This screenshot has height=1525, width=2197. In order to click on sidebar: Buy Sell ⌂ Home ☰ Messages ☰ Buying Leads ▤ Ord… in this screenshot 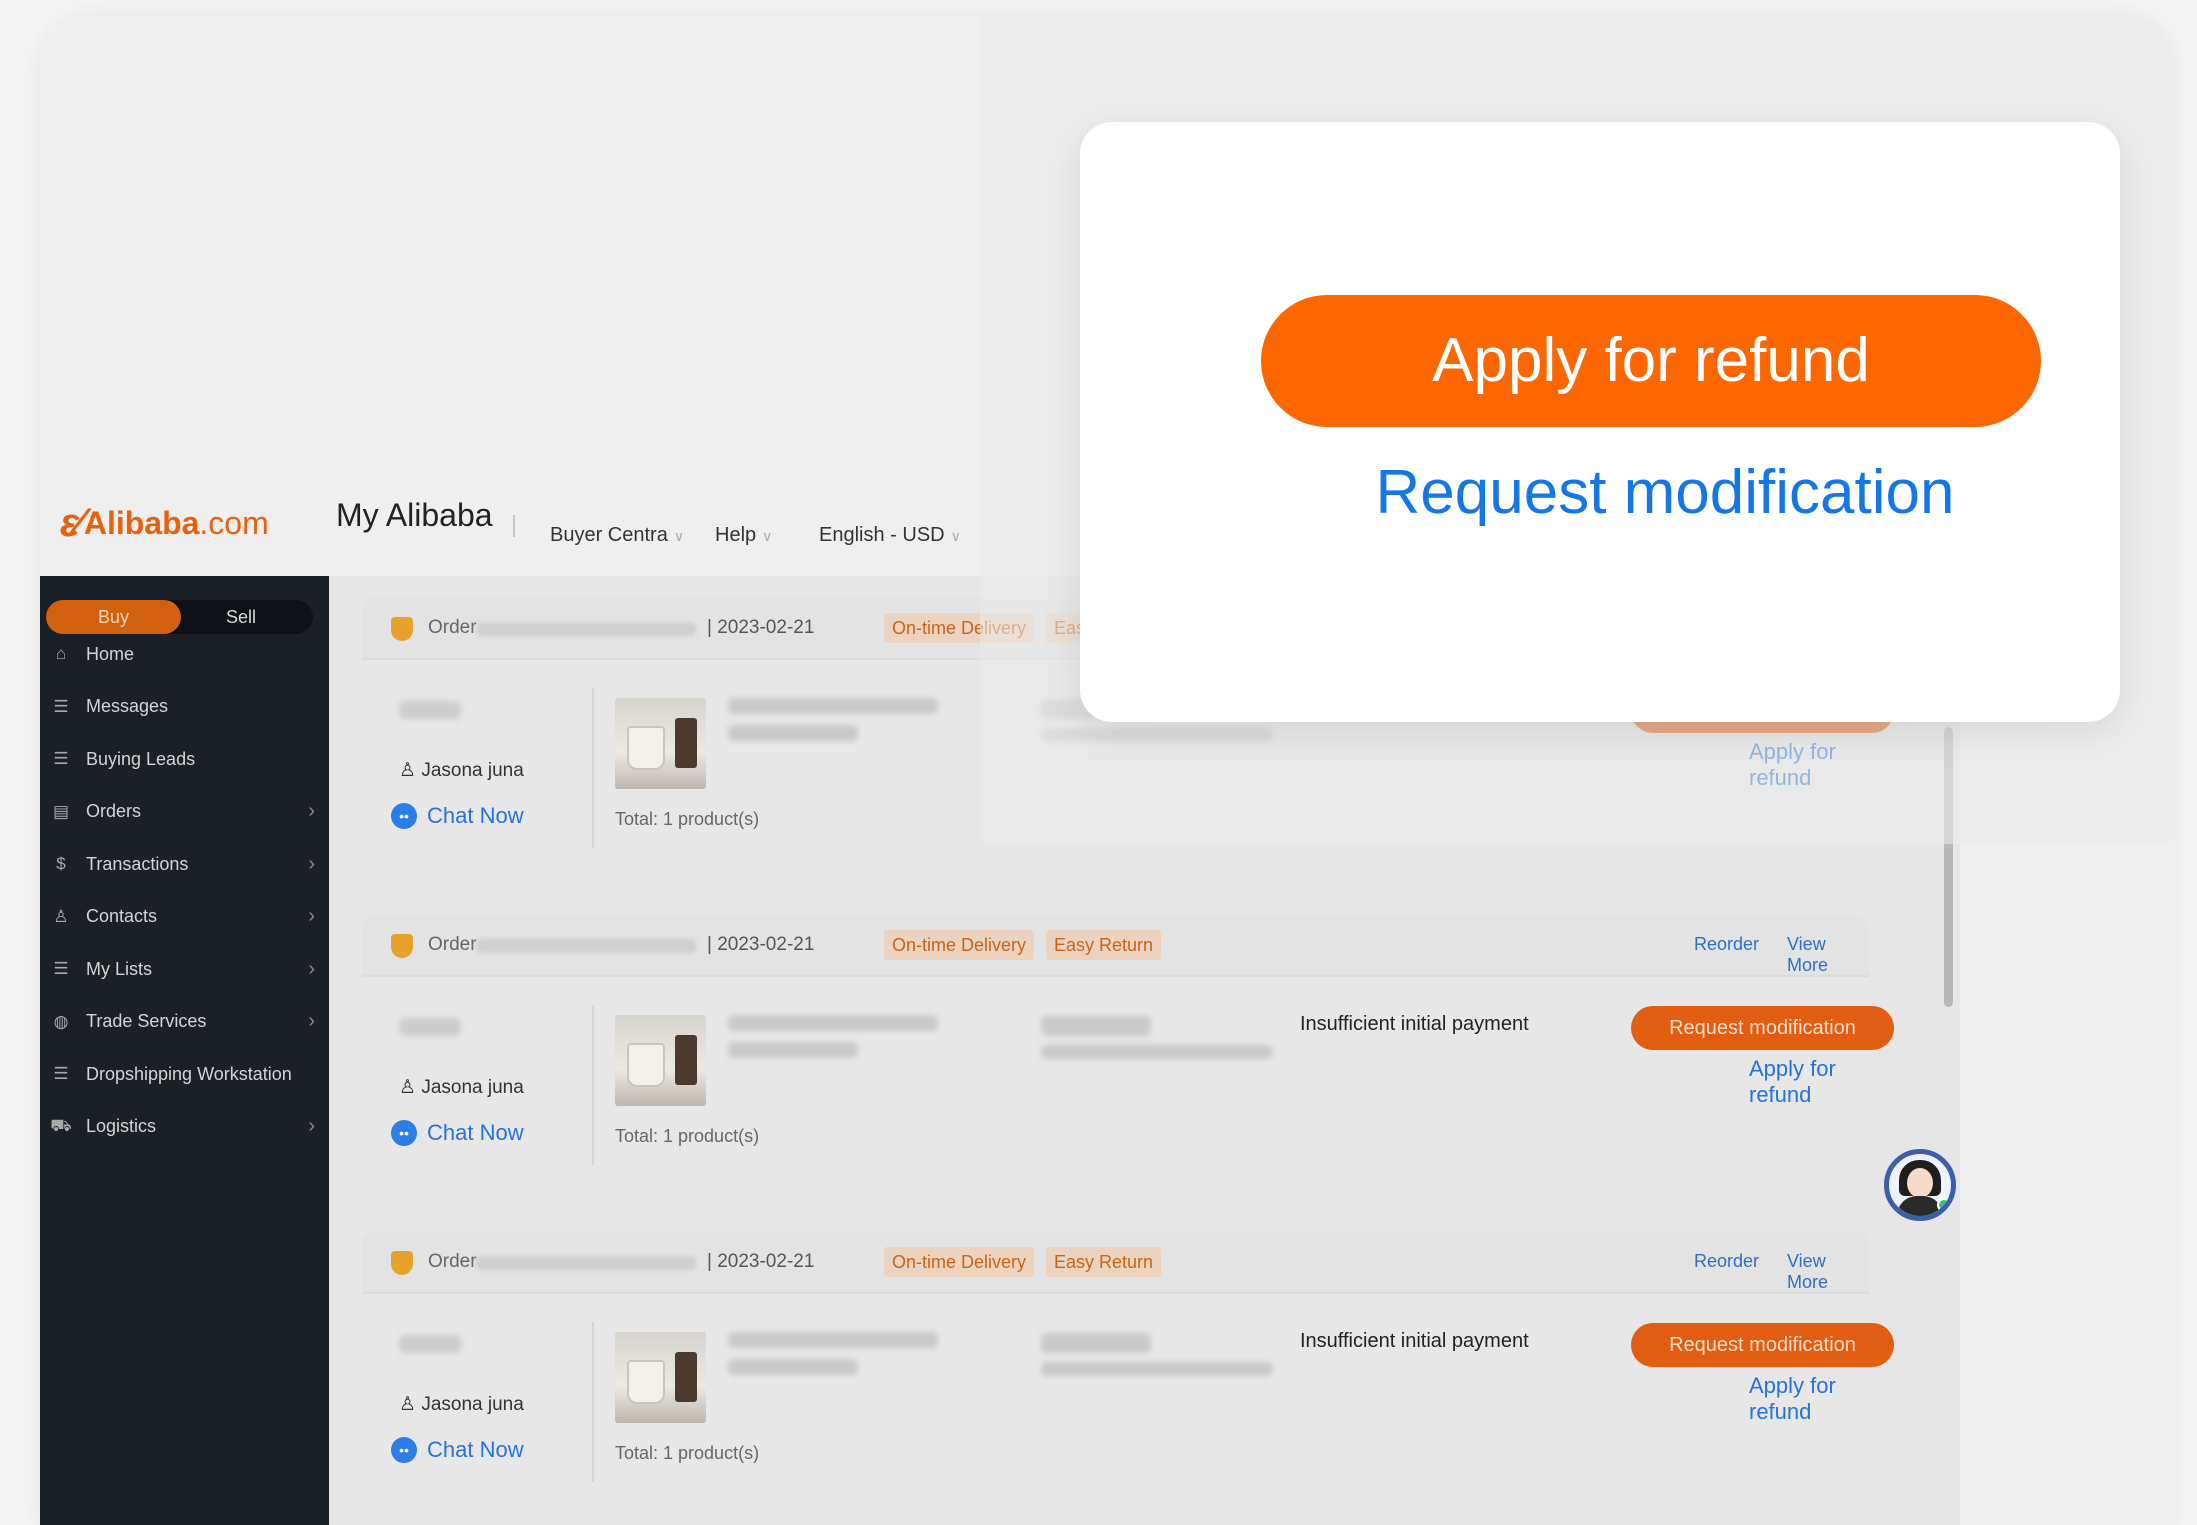, I will do `click(184, 1050)`.